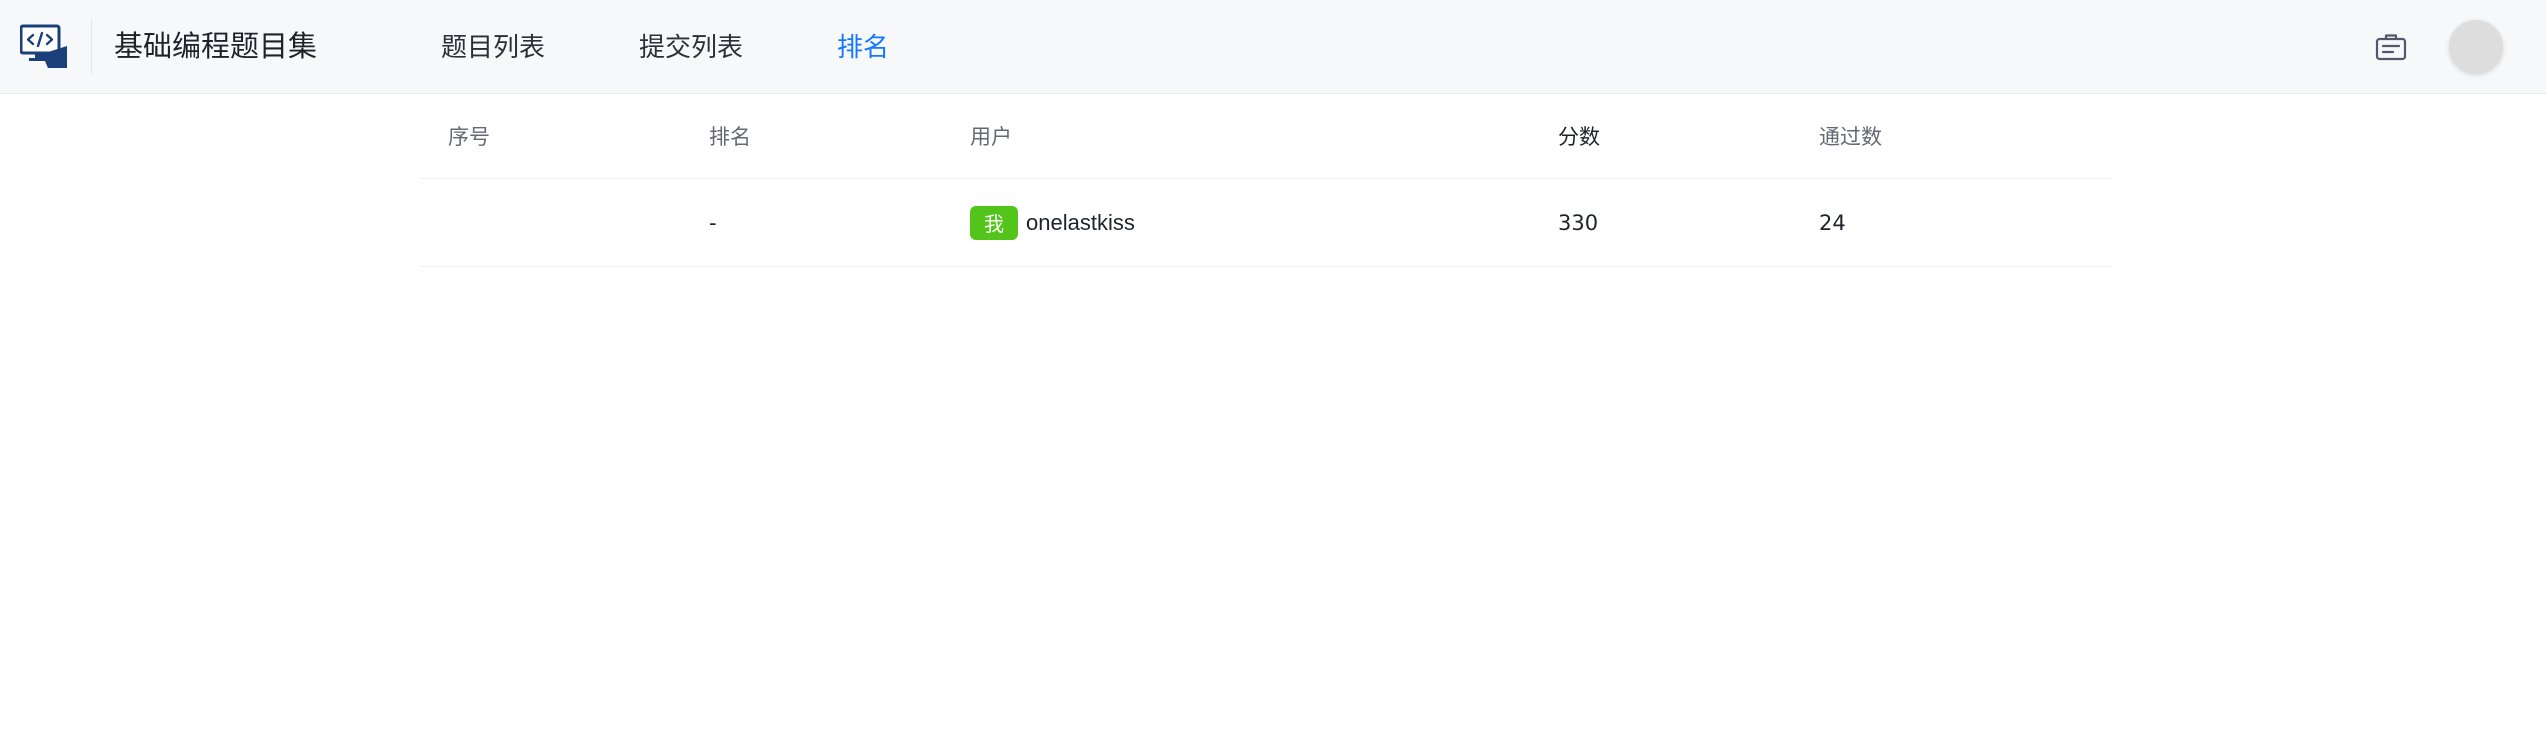 Image resolution: width=2546 pixels, height=756 pixels. I want to click on column-header-rank: 排名, so click(730, 137).